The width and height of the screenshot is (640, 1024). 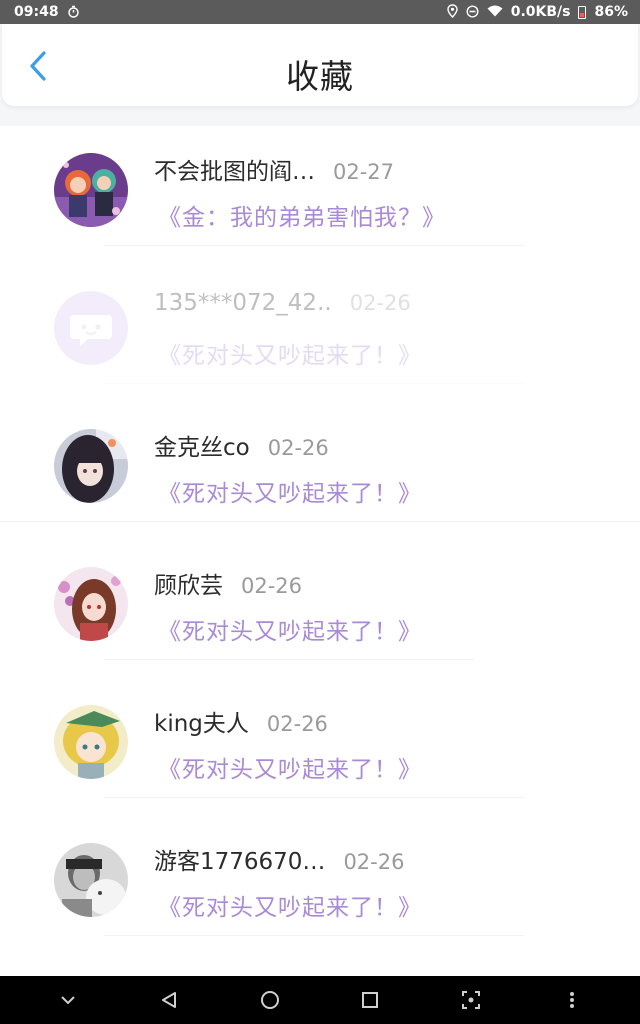 I want to click on battery-percent: 86%, so click(x=611, y=12).